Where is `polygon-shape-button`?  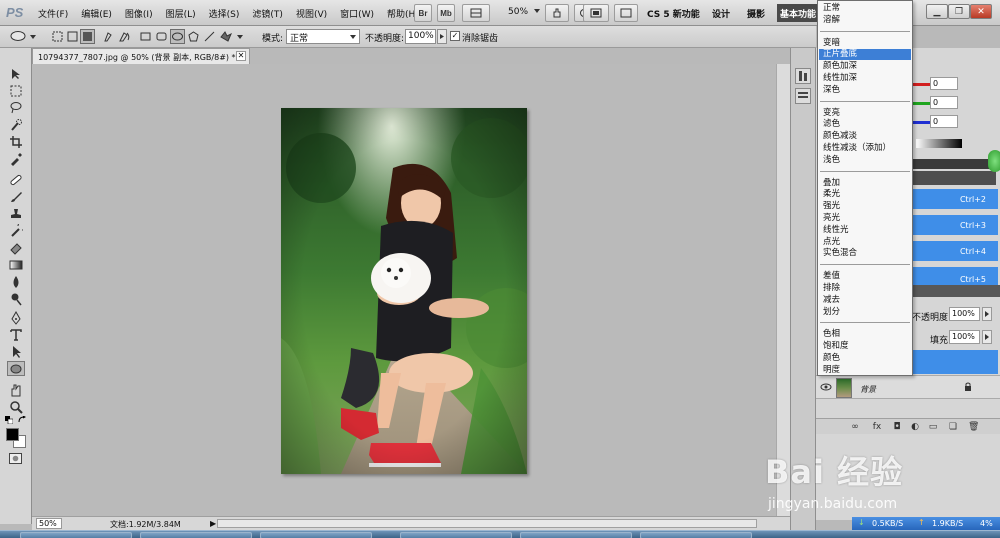
polygon-shape-button is located at coordinates (193, 36).